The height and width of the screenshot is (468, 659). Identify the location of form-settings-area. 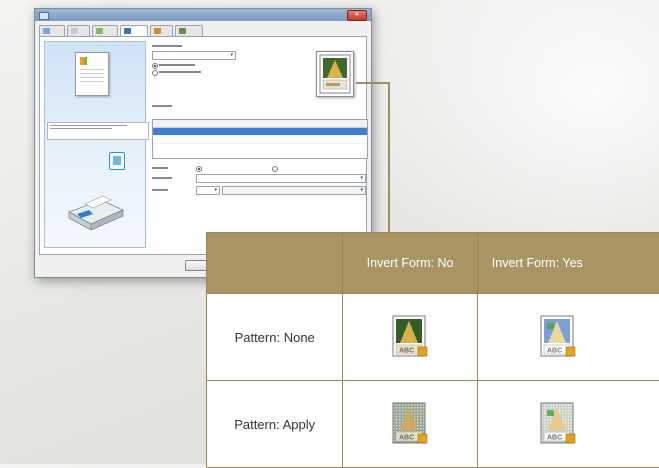
(260, 145).